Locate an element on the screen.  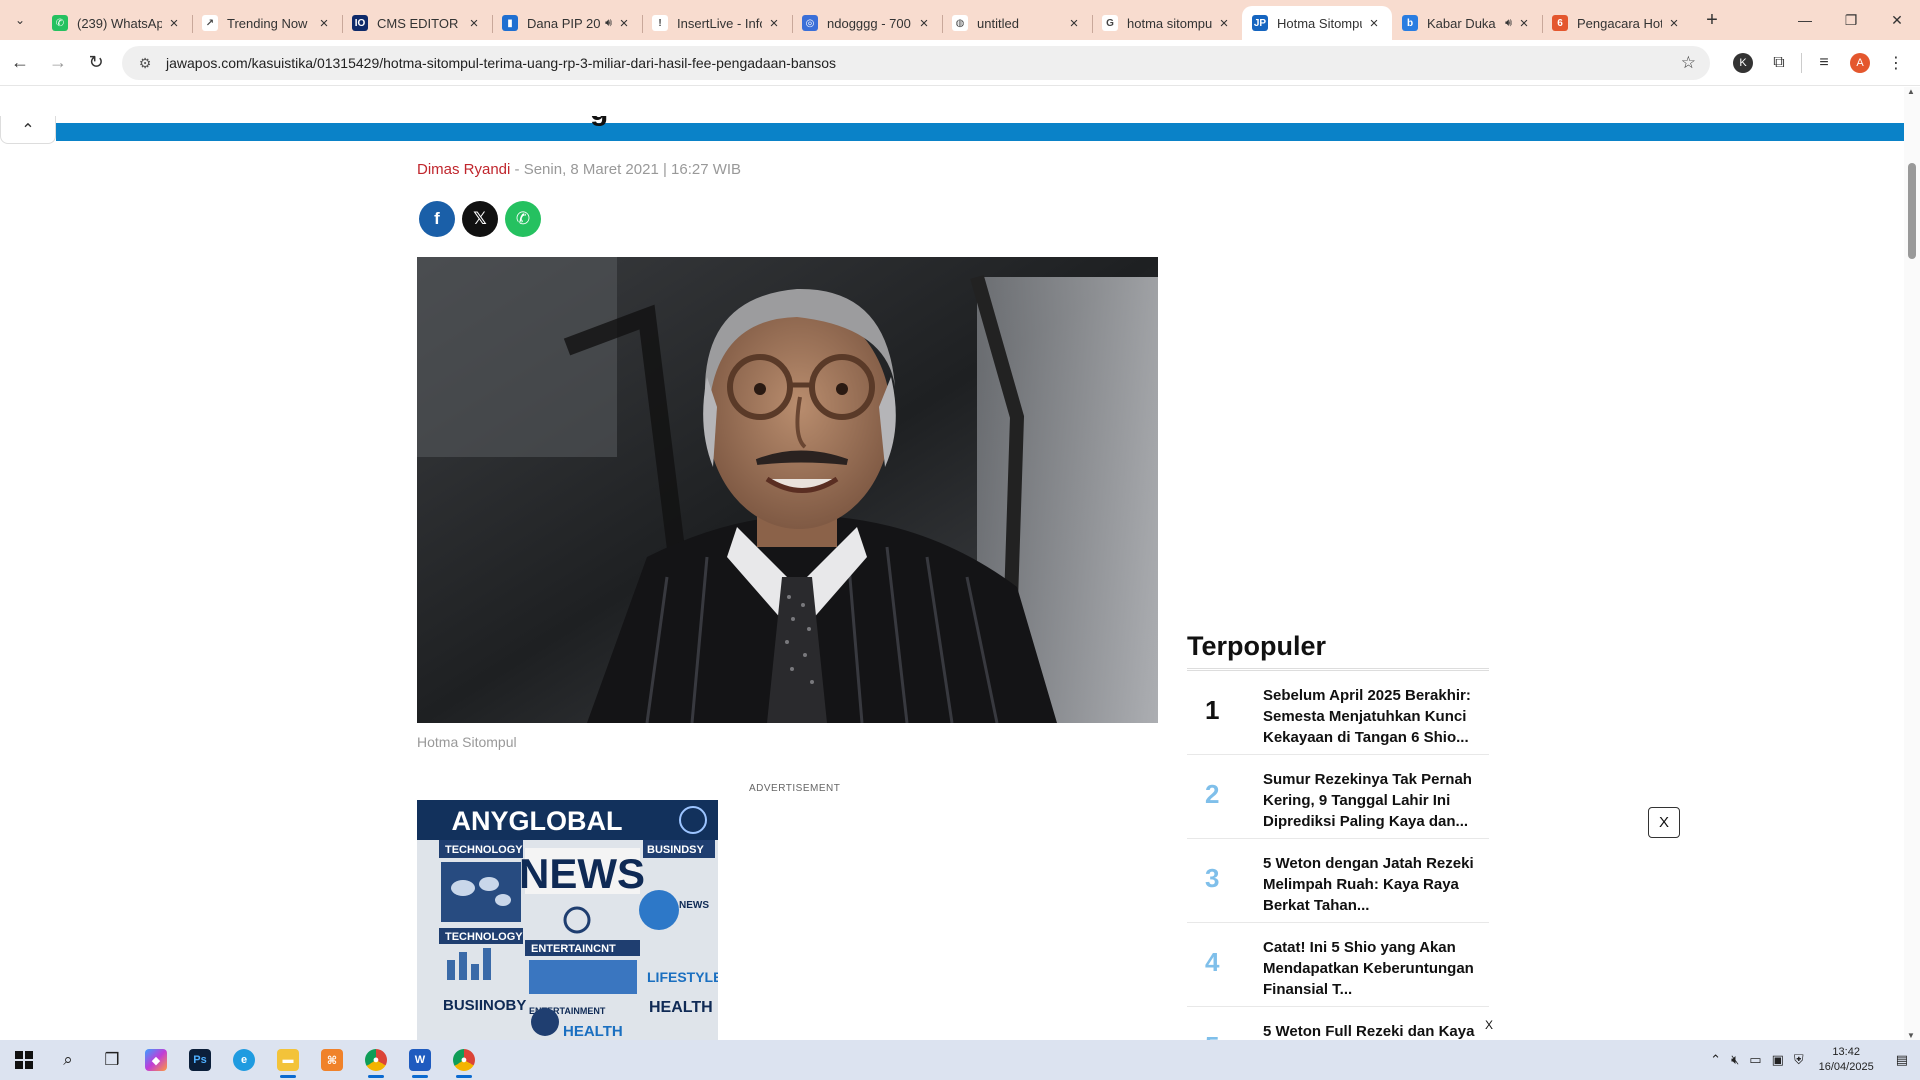
browser-tab: ! InsertLive - Info × is located at coordinates (717, 23).